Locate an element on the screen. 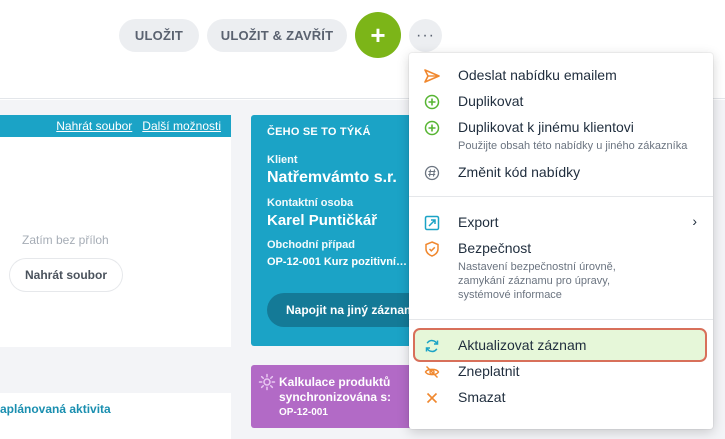 The height and width of the screenshot is (439, 725). refresh-icon is located at coordinates (432, 346).